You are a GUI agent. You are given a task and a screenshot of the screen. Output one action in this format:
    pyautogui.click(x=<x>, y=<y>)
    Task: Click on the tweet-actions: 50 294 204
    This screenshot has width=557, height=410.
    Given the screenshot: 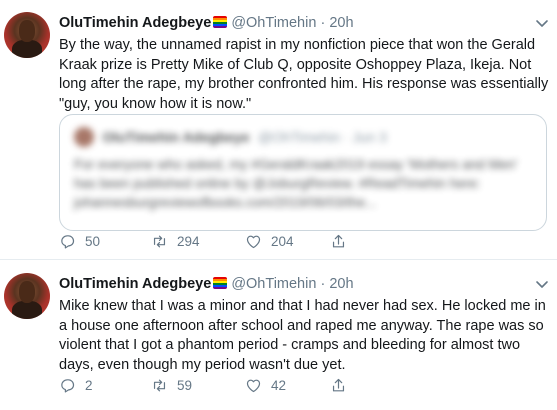 What is the action you would take?
    pyautogui.click(x=279, y=241)
    